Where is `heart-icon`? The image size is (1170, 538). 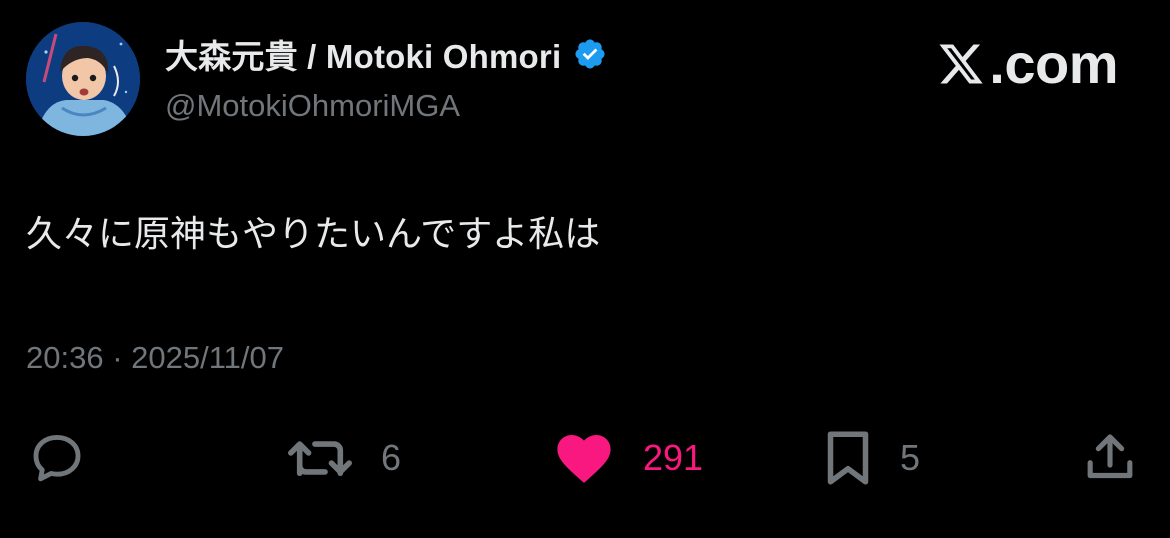 heart-icon is located at coordinates (584, 458).